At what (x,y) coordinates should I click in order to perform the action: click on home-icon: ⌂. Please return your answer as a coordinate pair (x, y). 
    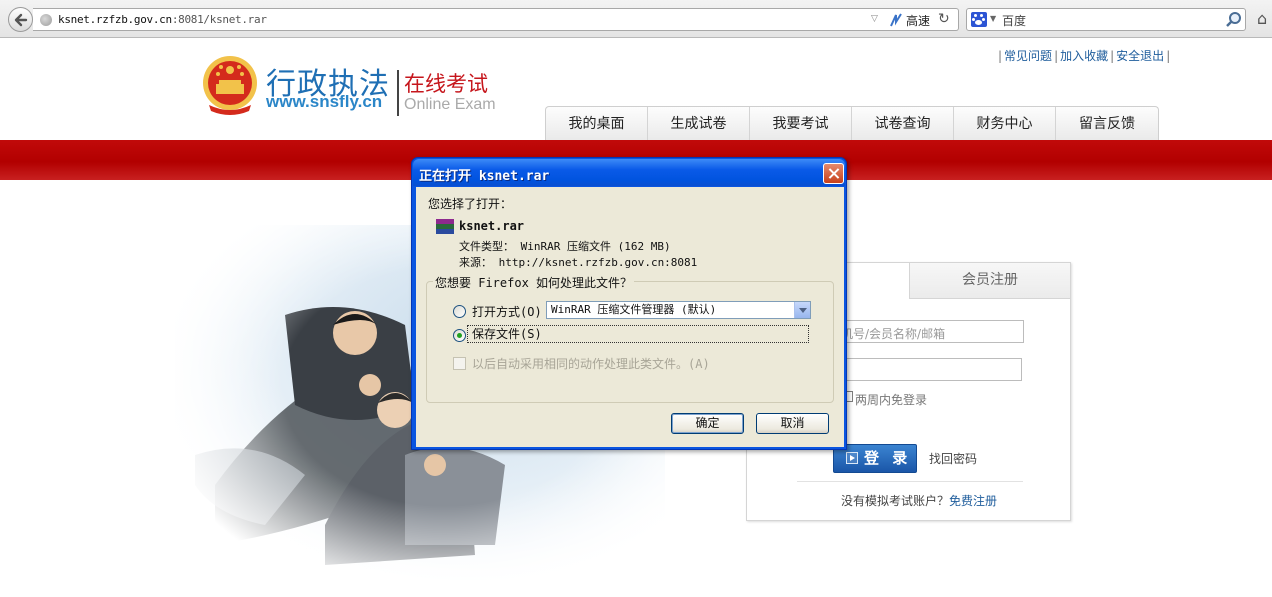
    Looking at the image, I should click on (1262, 18).